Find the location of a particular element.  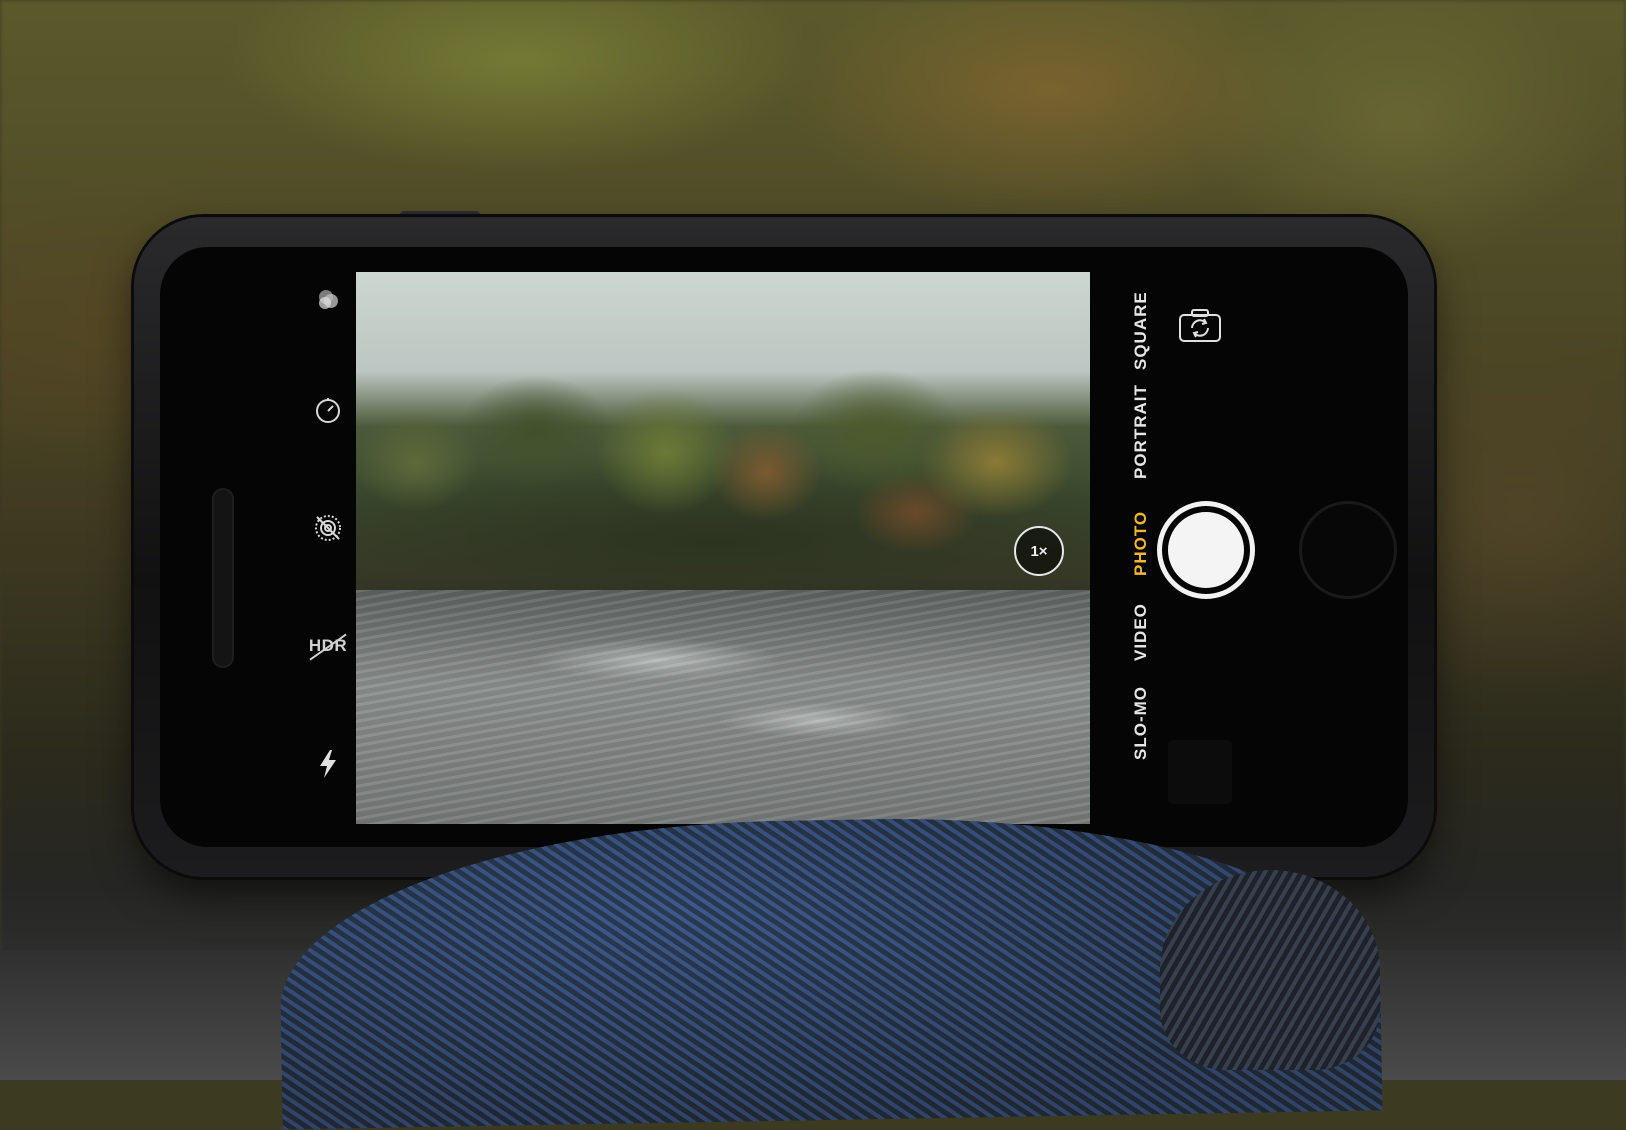

mode-square: SQUARE is located at coordinates (1141, 331).